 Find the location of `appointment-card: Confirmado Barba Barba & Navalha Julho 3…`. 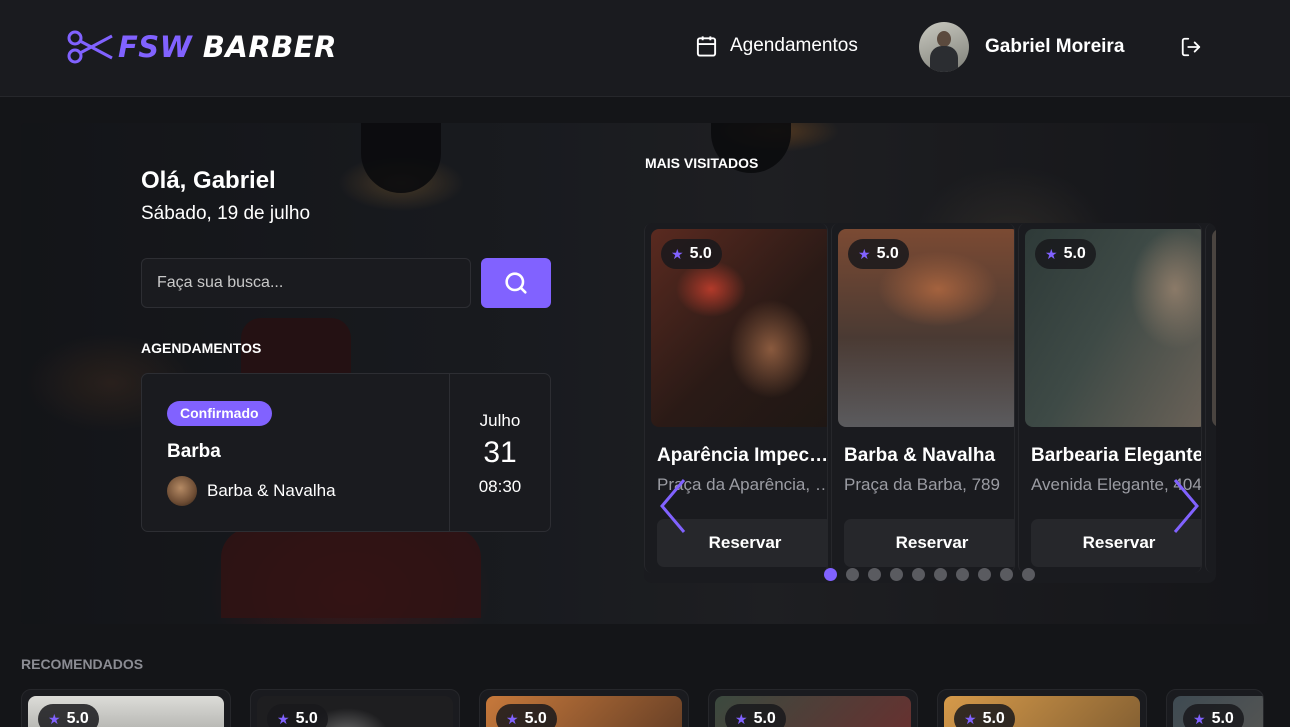

appointment-card: Confirmado Barba Barba & Navalha Julho 3… is located at coordinates (346, 452).